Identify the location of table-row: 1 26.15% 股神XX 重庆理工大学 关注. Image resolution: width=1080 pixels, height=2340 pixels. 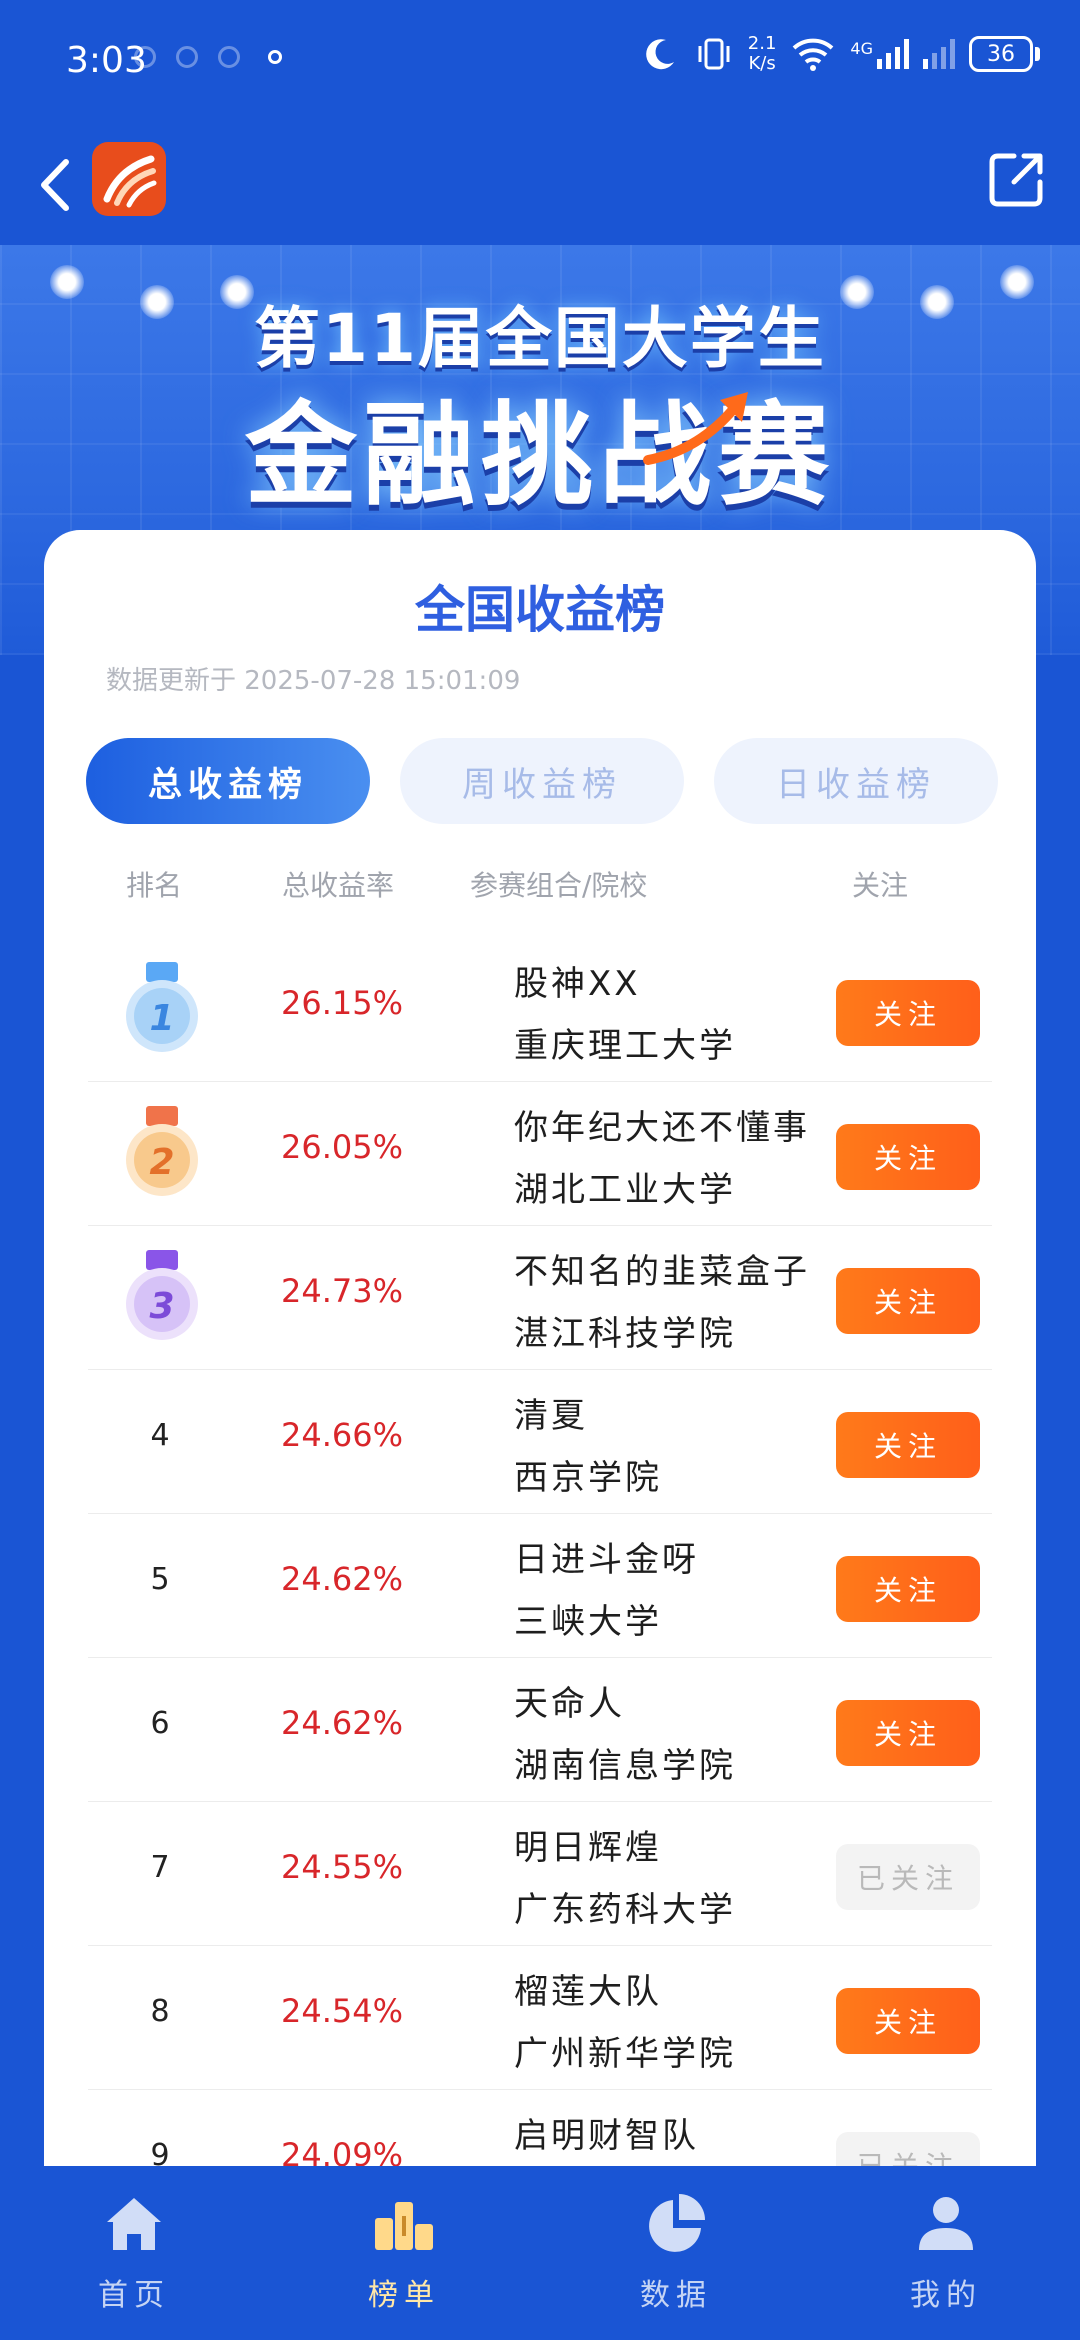
(540, 1010).